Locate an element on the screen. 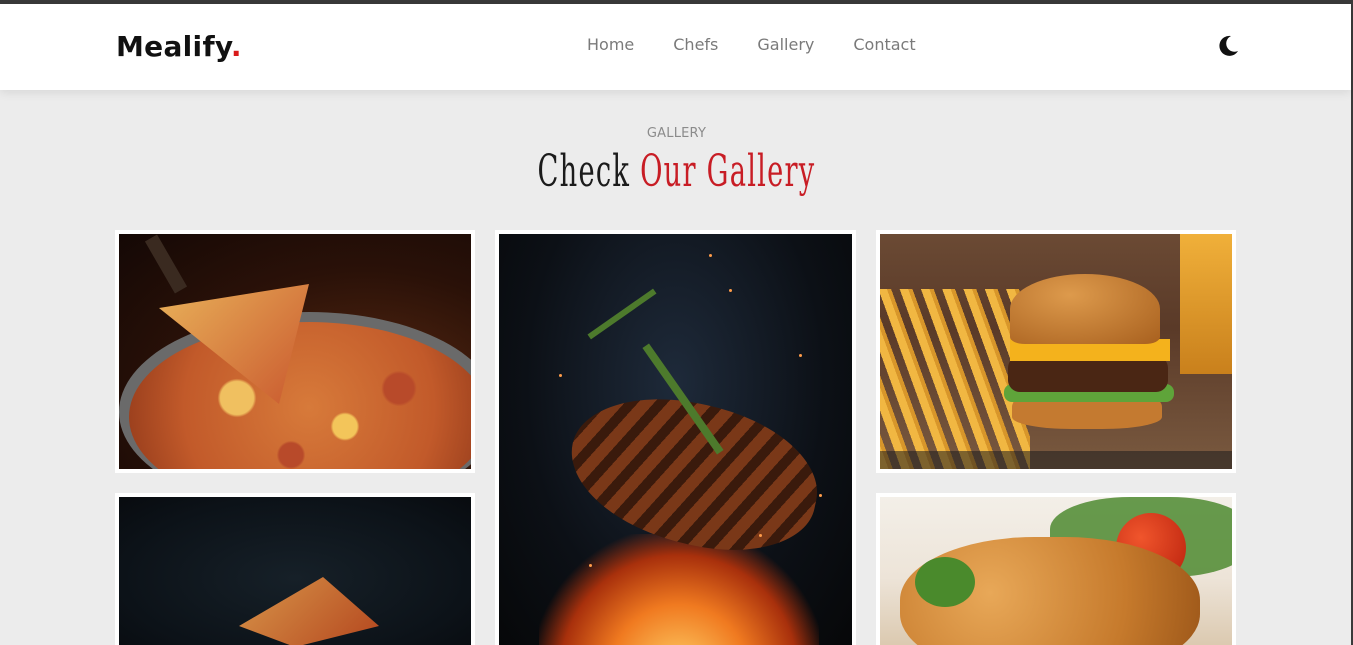 This screenshot has height=645, width=1353. logo-text: Mealify is located at coordinates (173, 46).